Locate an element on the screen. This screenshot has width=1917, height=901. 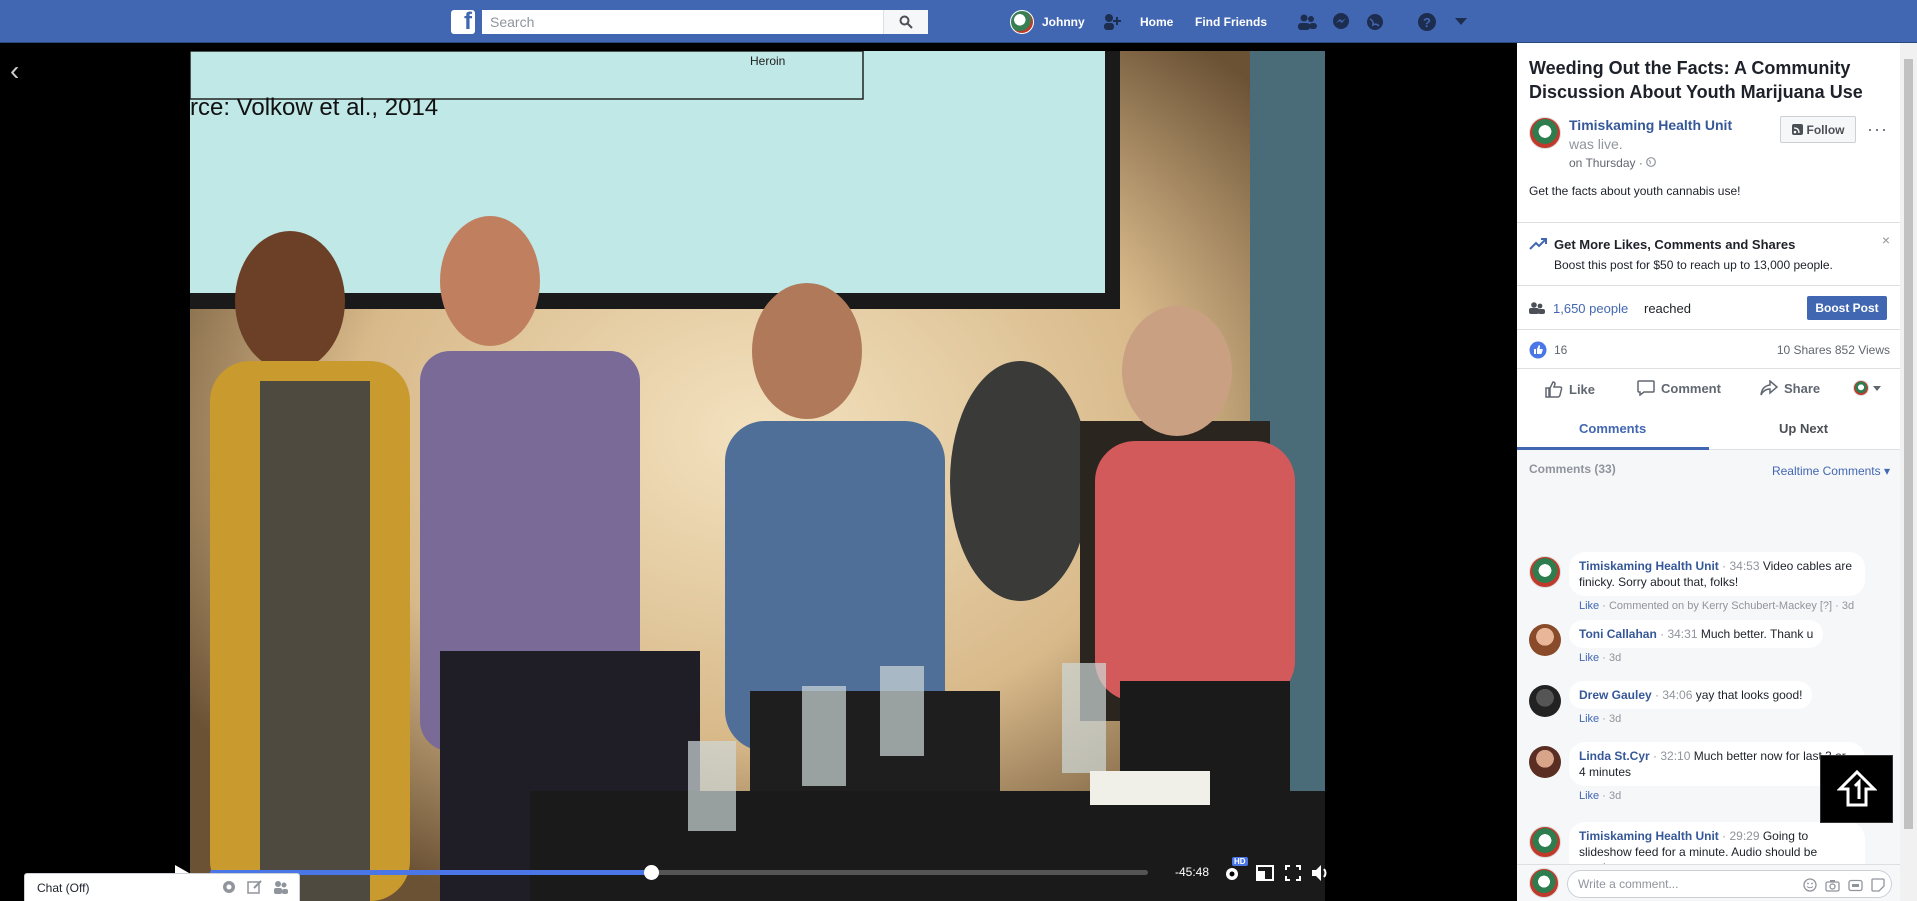
comment-time: · 34:53 is located at coordinates (1741, 566).